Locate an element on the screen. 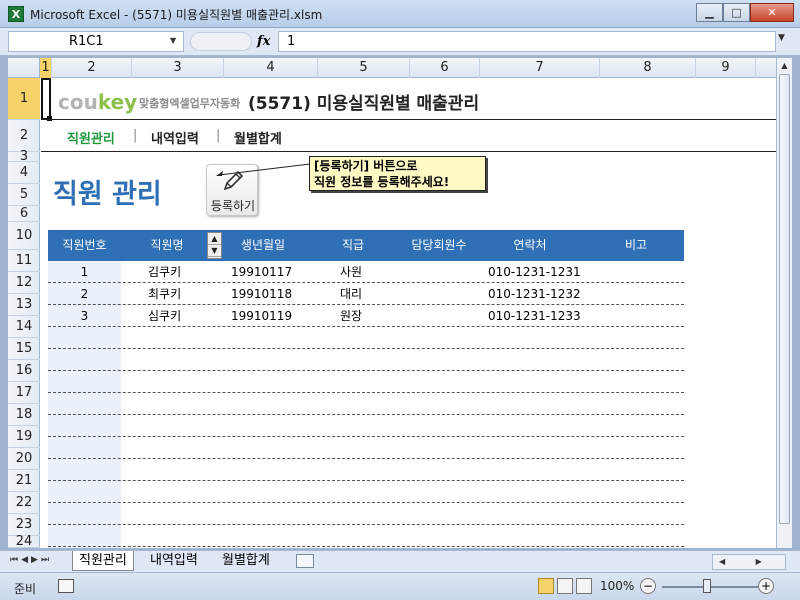 The height and width of the screenshot is (600, 800). nav-item-entry: 내역입력 is located at coordinates (175, 137).